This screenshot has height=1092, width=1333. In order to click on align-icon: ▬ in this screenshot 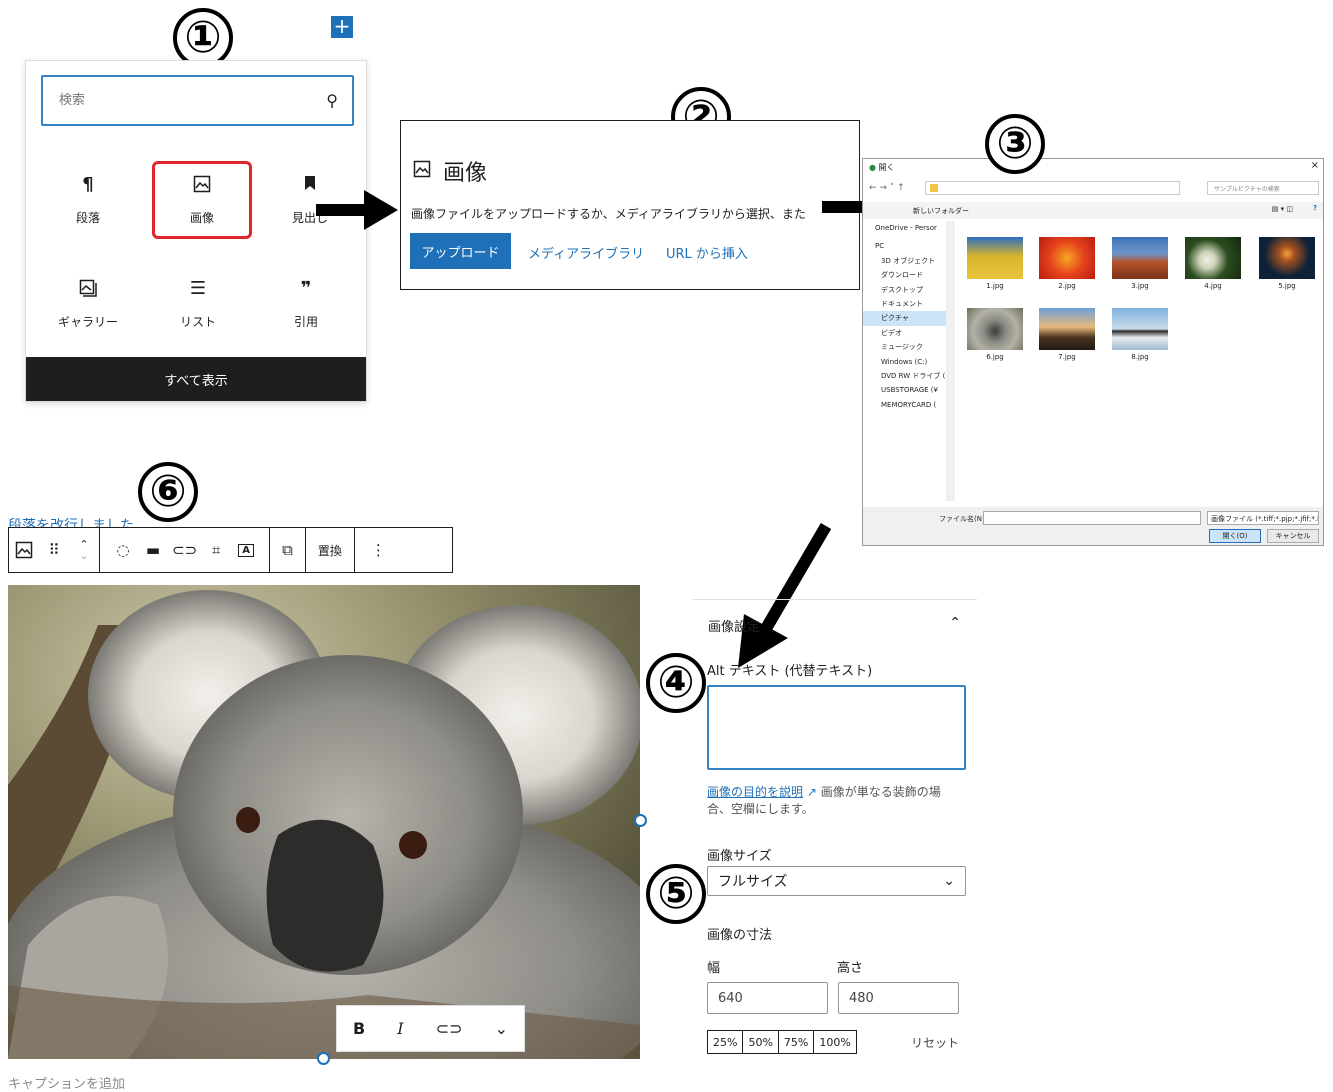, I will do `click(153, 550)`.